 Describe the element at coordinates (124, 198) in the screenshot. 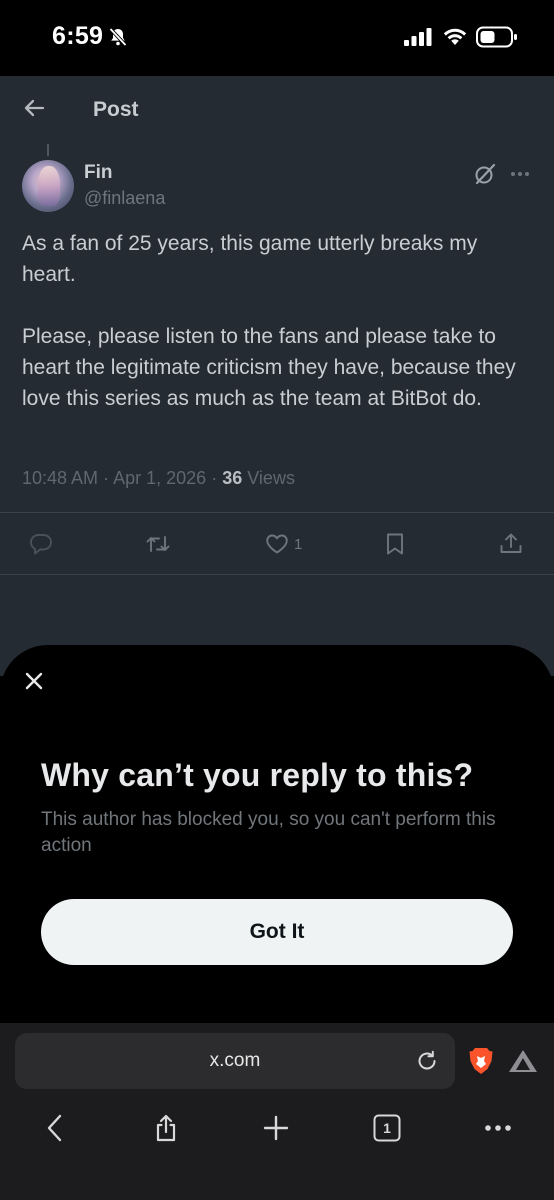

I see `author-handle: @finlaena` at that location.